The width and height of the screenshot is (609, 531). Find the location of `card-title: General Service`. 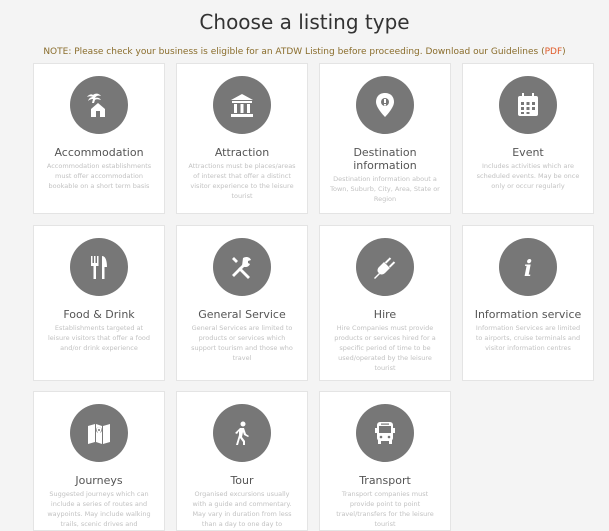

card-title: General Service is located at coordinates (242, 314).